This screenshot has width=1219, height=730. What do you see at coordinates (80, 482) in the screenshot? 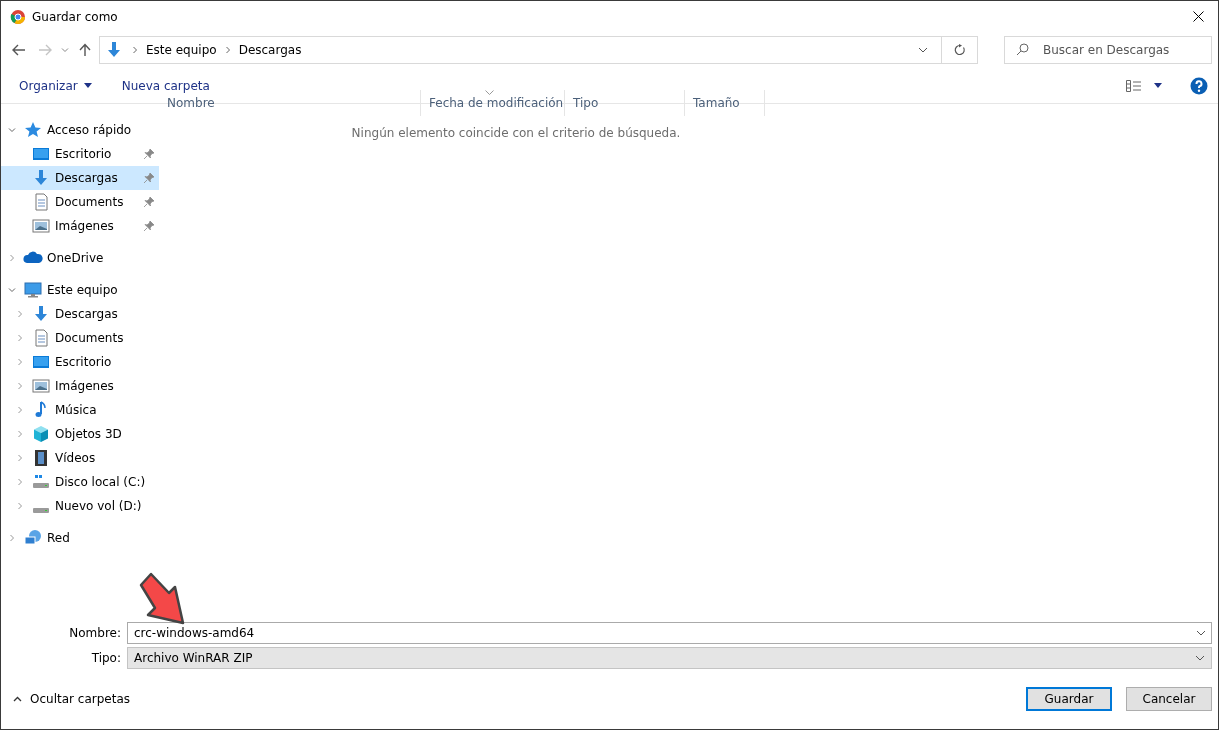
I see `folder-item: Disco local (C:)` at bounding box center [80, 482].